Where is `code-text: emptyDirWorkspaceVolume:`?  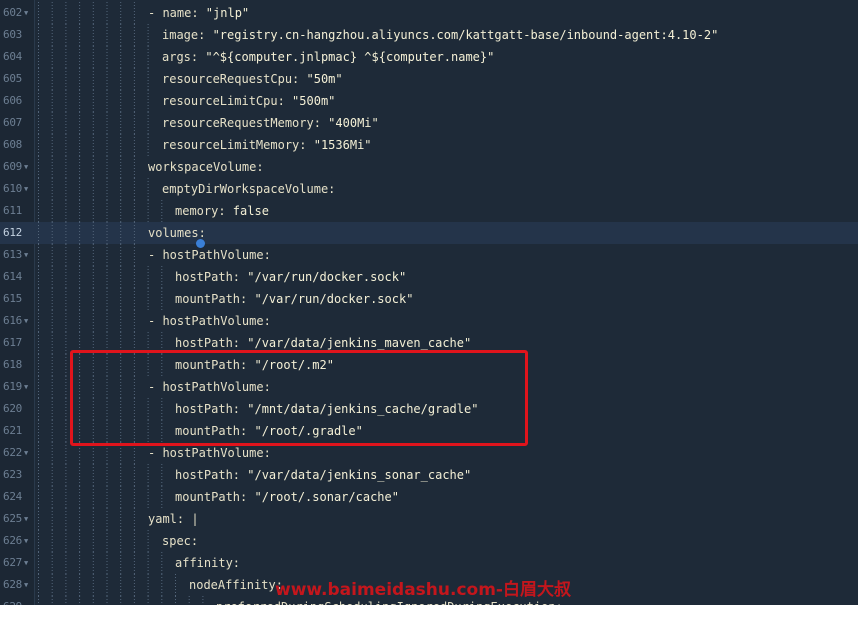
code-text: emptyDirWorkspaceVolume: is located at coordinates (248, 189).